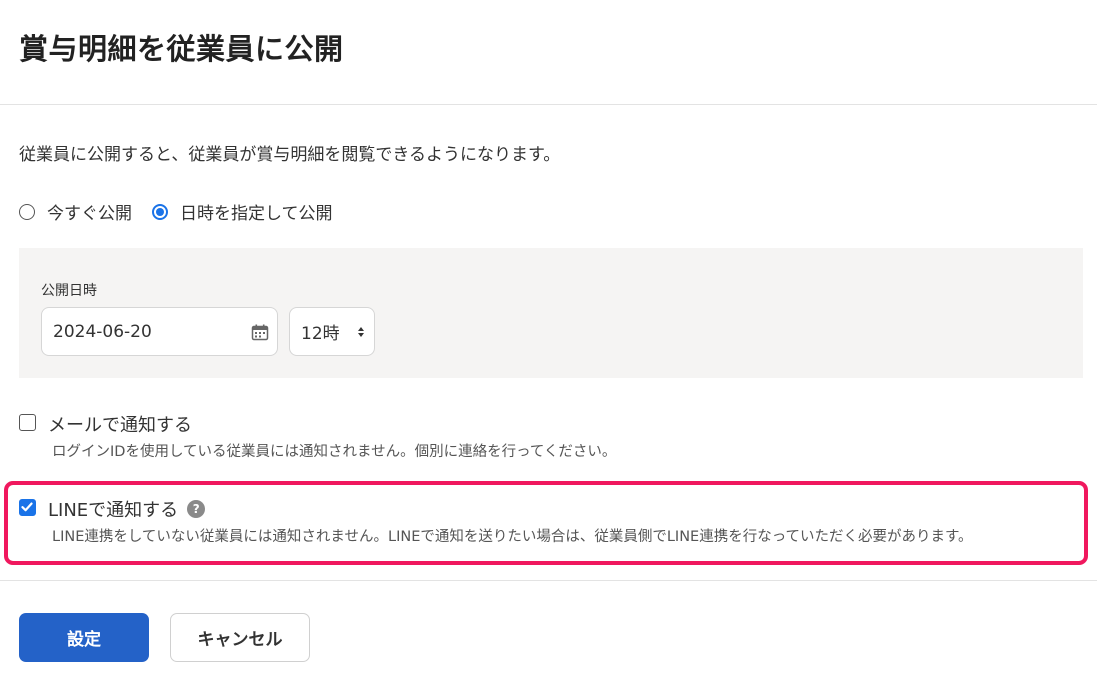  I want to click on radio-button-publish-now, so click(27, 211).